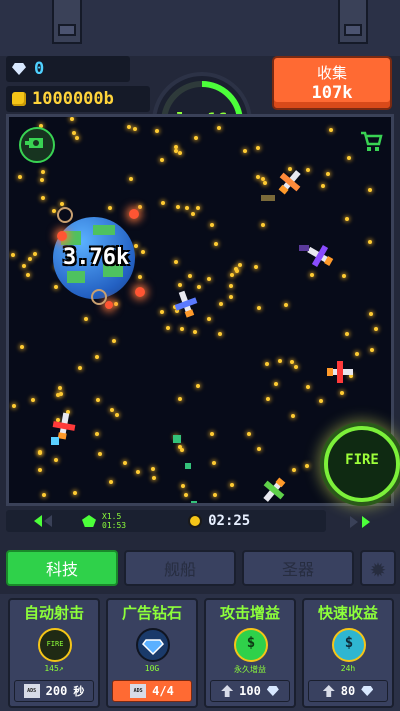 The width and height of the screenshot is (400, 711). Describe the element at coordinates (68, 69) in the screenshot. I see `gem-counter: 0` at that location.